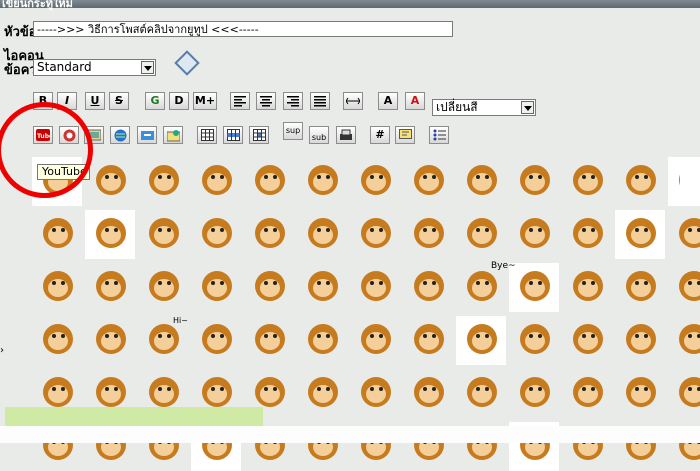 This screenshot has width=700, height=471. I want to click on ftp-button, so click(147, 135).